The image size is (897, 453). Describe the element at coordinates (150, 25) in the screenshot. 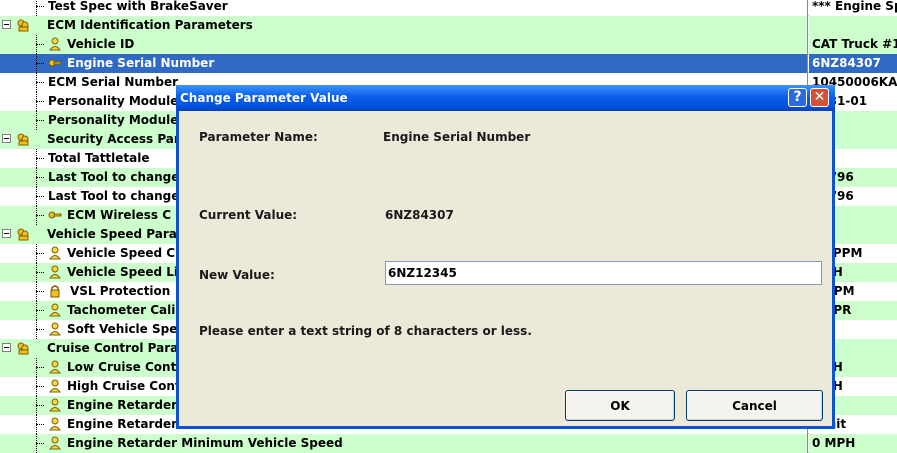

I see `tree-row-label: ECM Identification Parameters` at that location.